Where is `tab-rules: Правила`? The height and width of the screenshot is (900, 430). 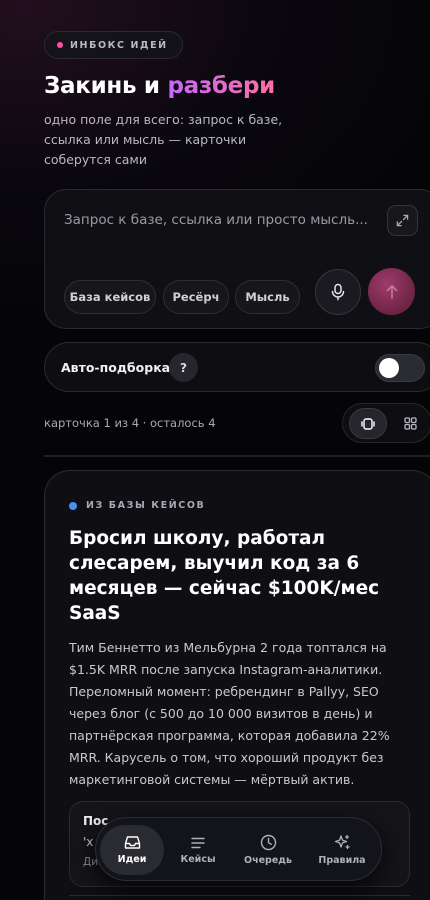
tab-rules: Правила is located at coordinates (342, 850).